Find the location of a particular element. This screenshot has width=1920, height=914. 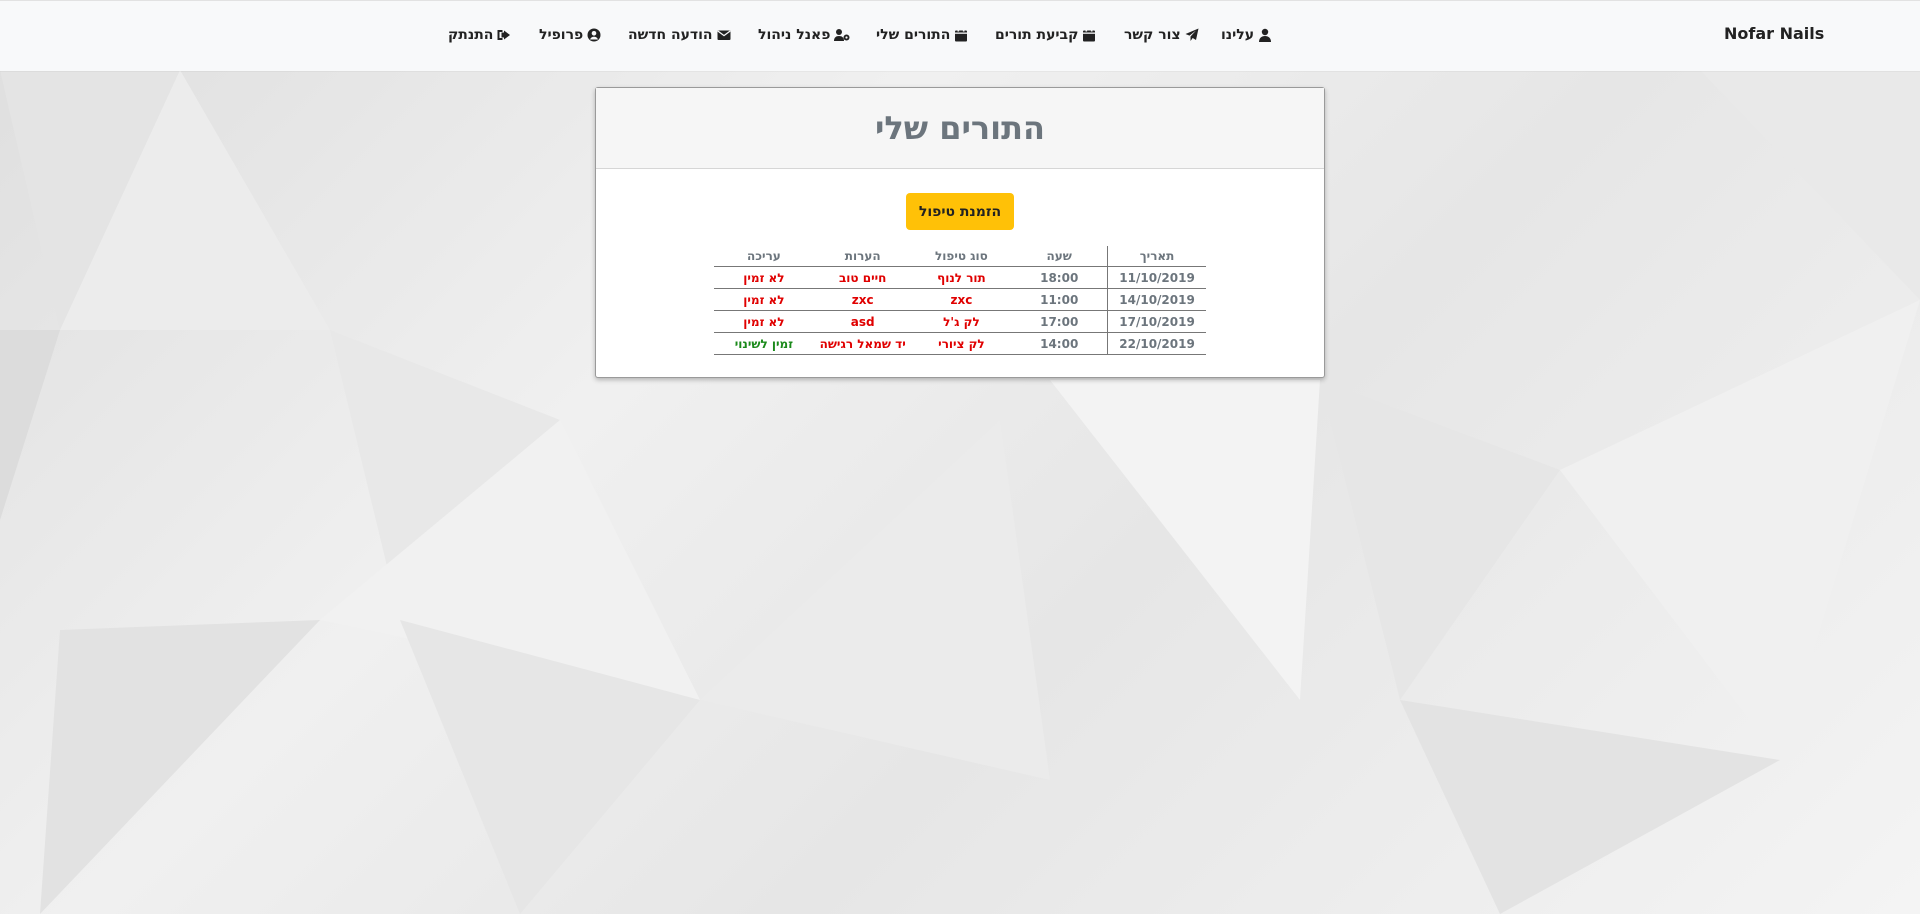

appointment-type: תור לנוף is located at coordinates (961, 277).